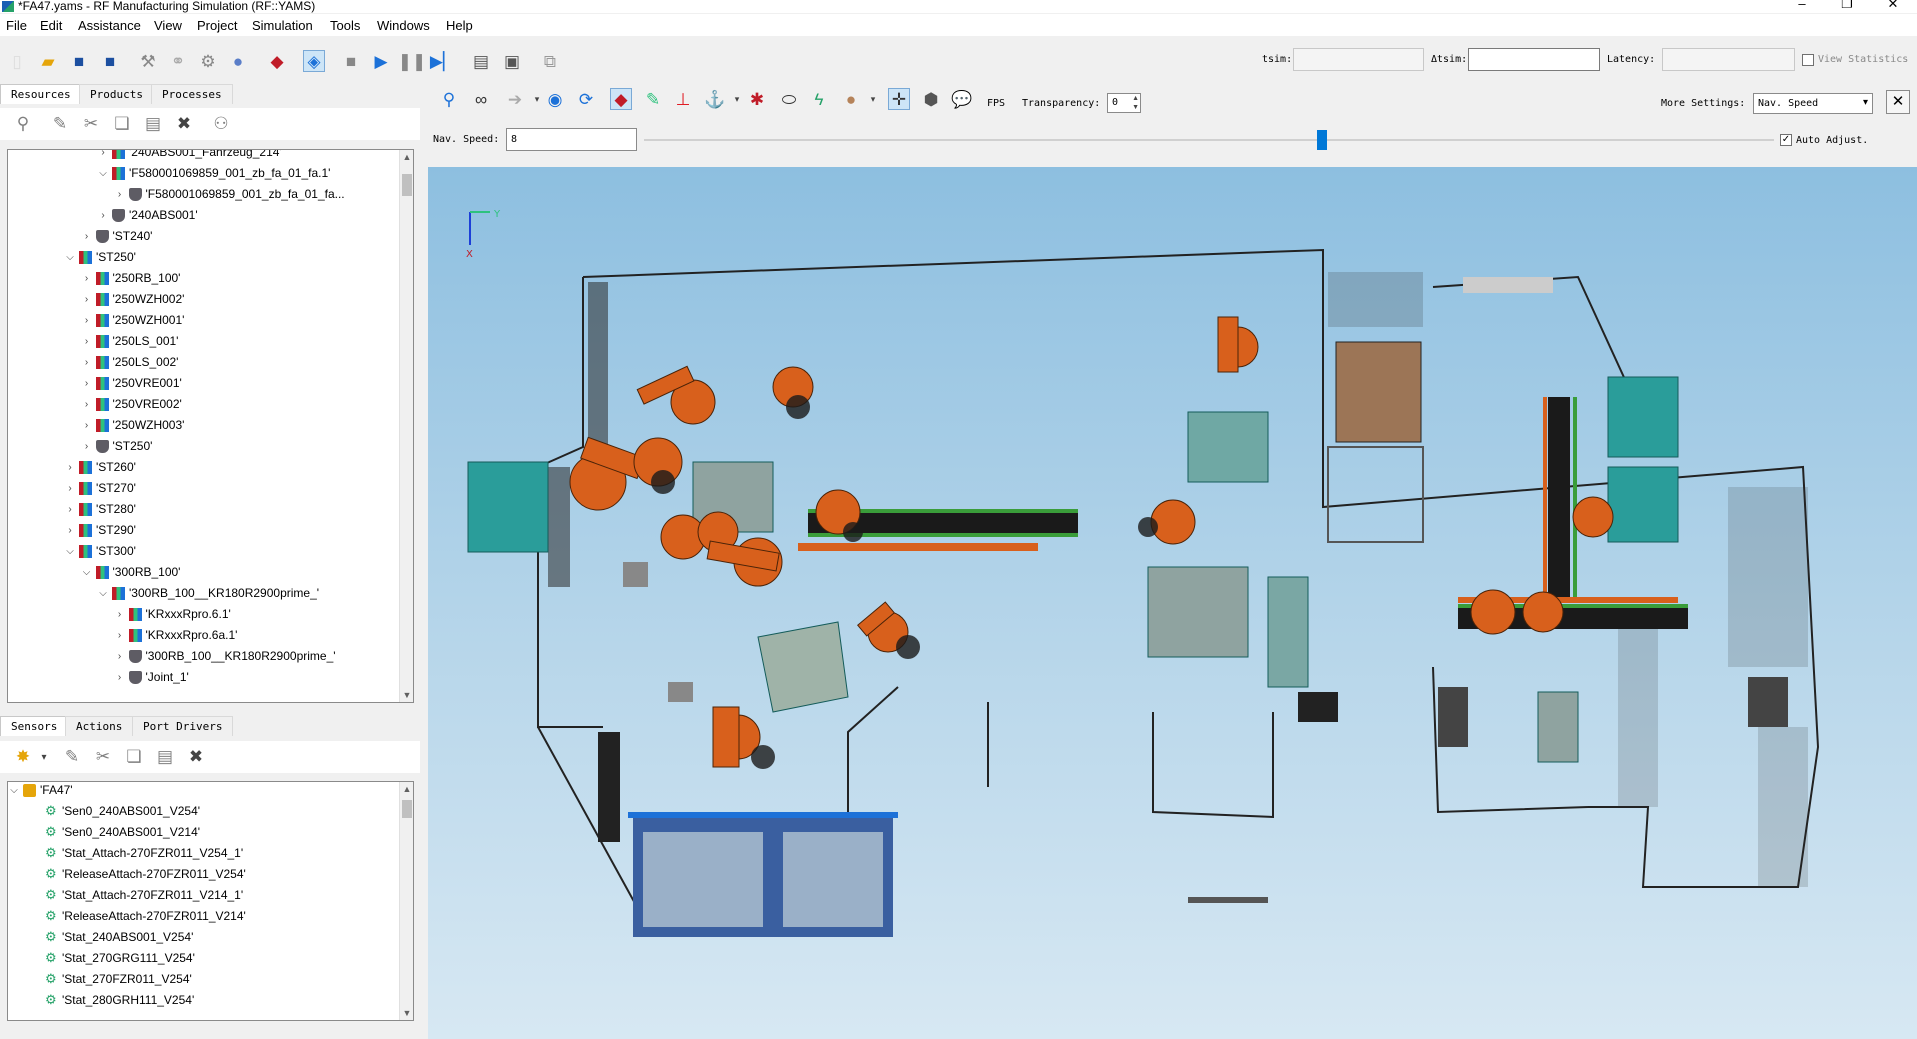  I want to click on latency-field, so click(1728, 59).